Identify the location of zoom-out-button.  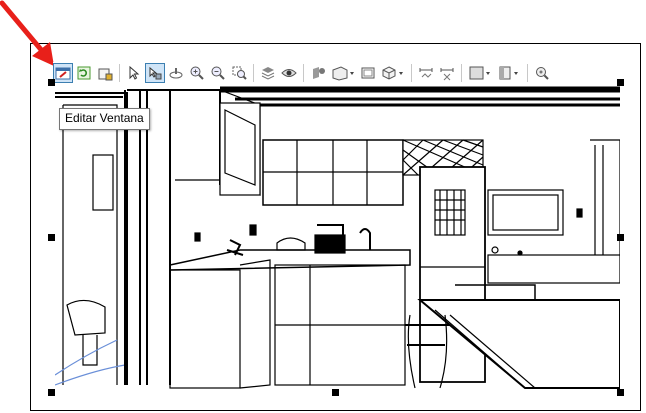
(218, 73).